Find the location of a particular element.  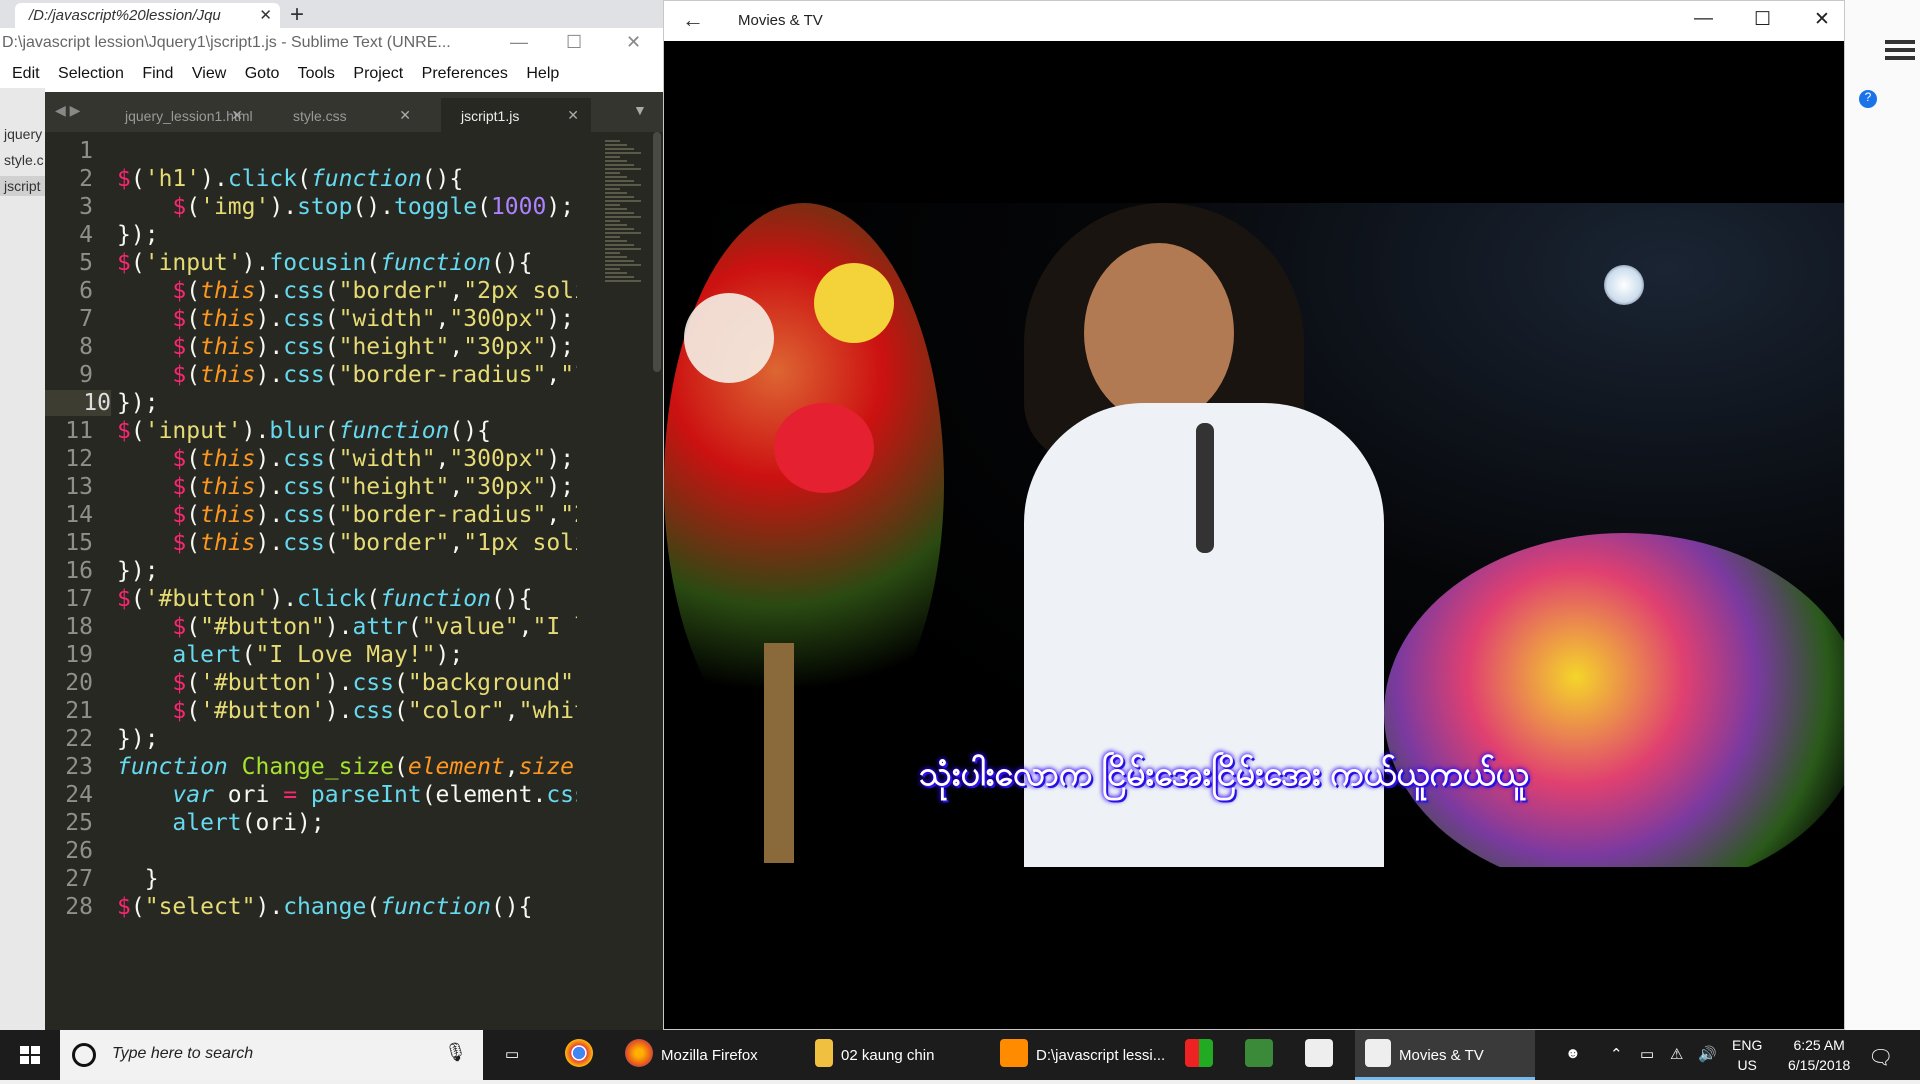

tab-dropdown-icon: ▼ is located at coordinates (640, 110).